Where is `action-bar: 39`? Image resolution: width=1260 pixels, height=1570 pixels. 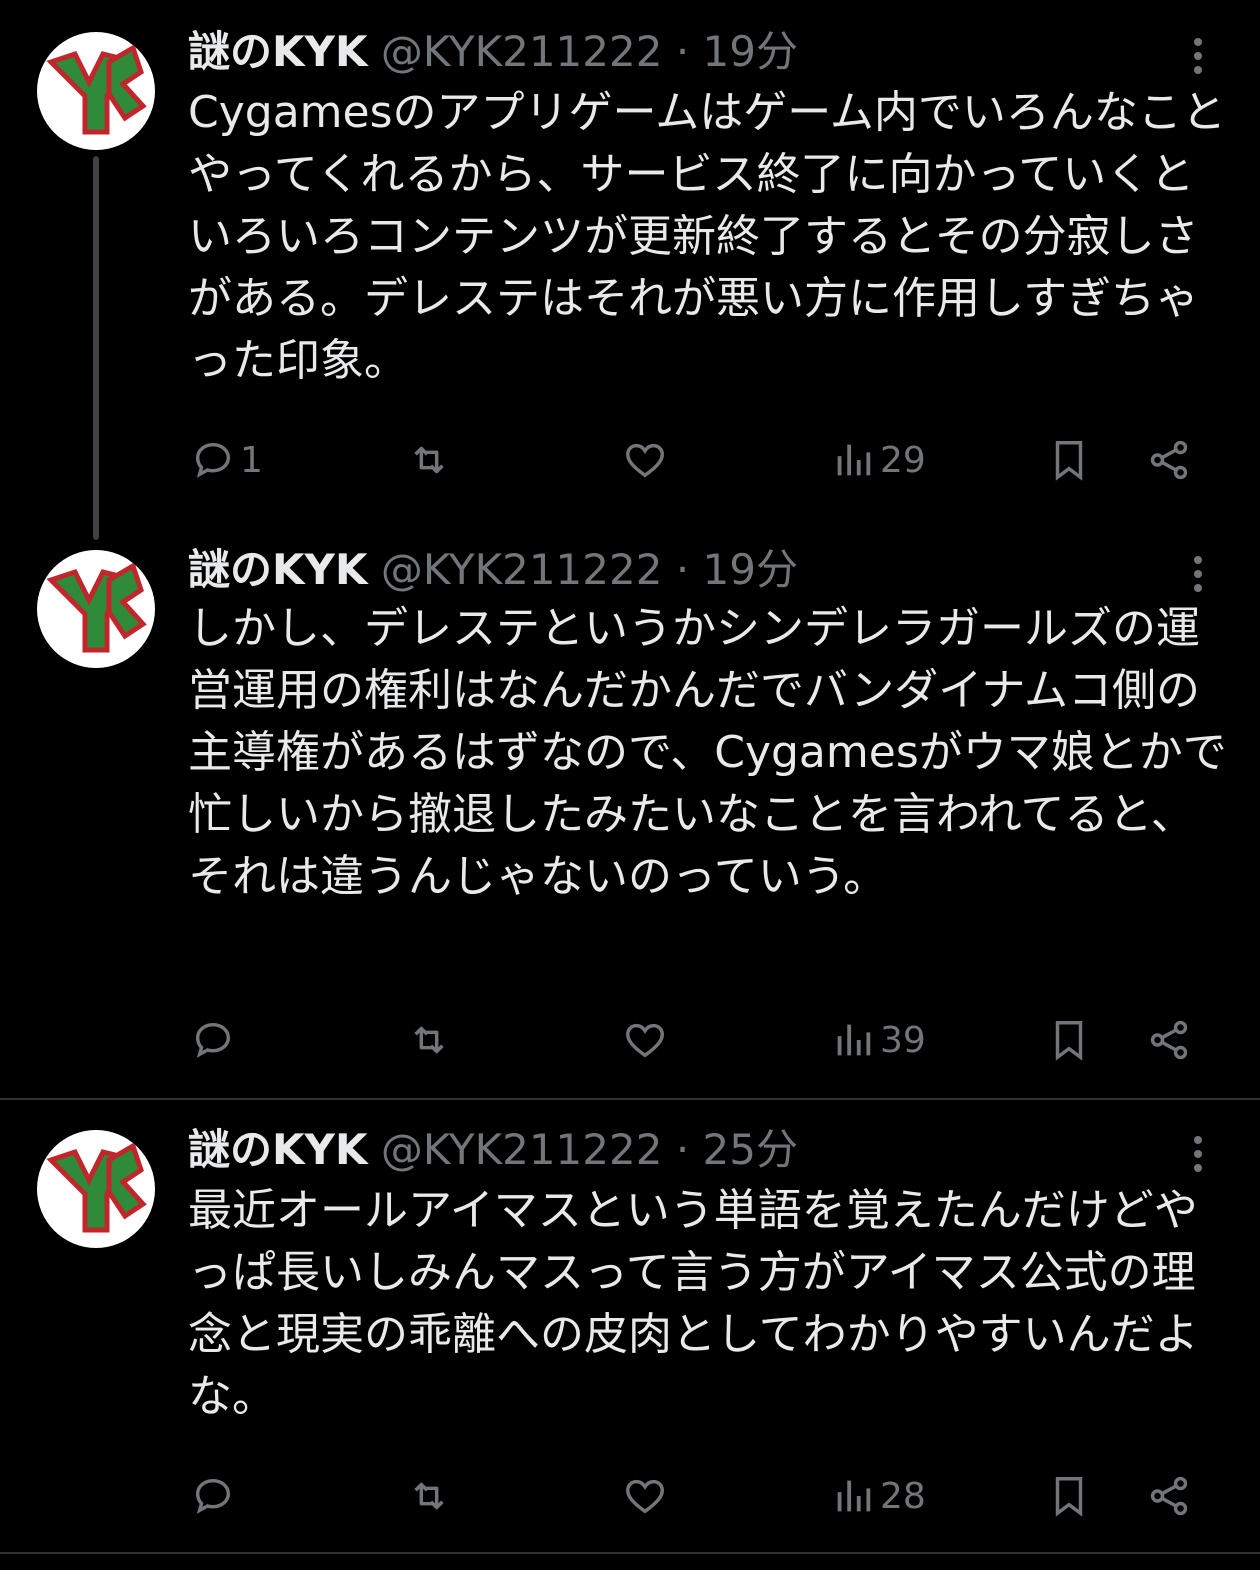 action-bar: 39 is located at coordinates (630, 1040).